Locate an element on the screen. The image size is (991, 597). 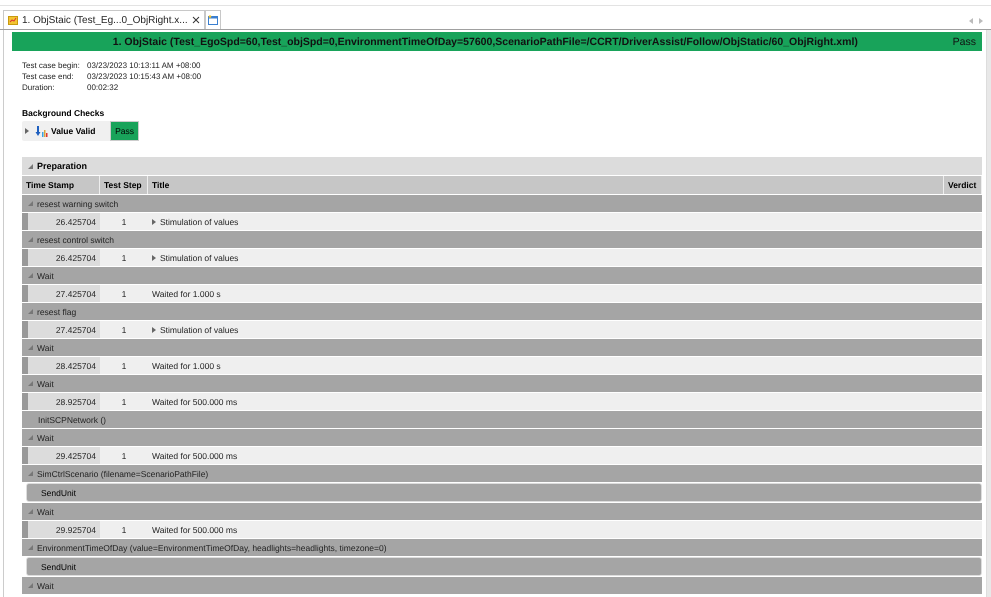
detail-label: Test case end: is located at coordinates (48, 76).